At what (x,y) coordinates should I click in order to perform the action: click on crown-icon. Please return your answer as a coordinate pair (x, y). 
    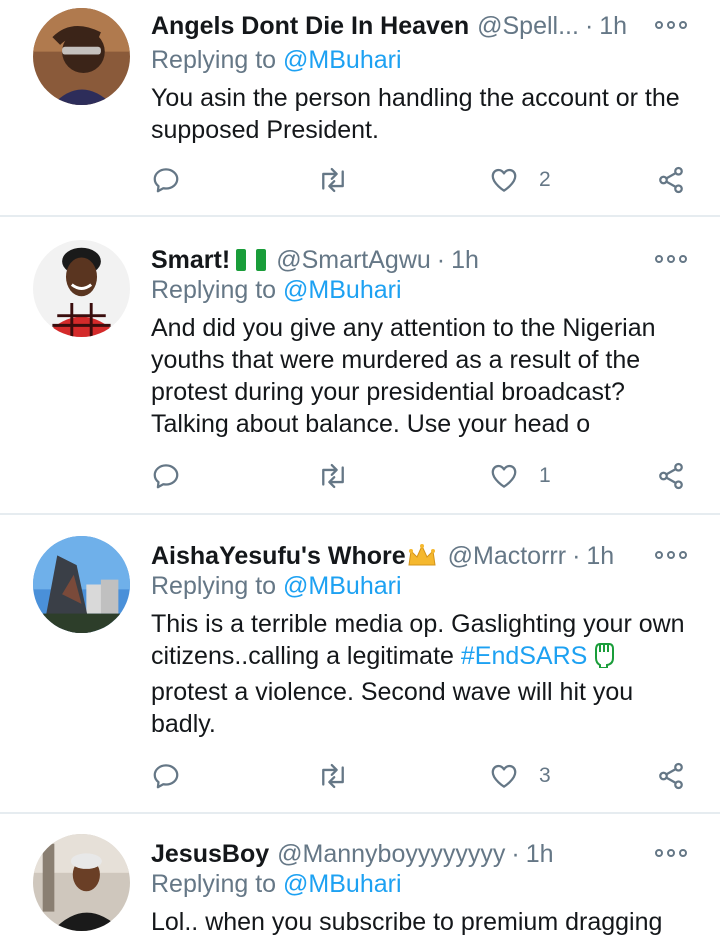
    Looking at the image, I should click on (422, 556).